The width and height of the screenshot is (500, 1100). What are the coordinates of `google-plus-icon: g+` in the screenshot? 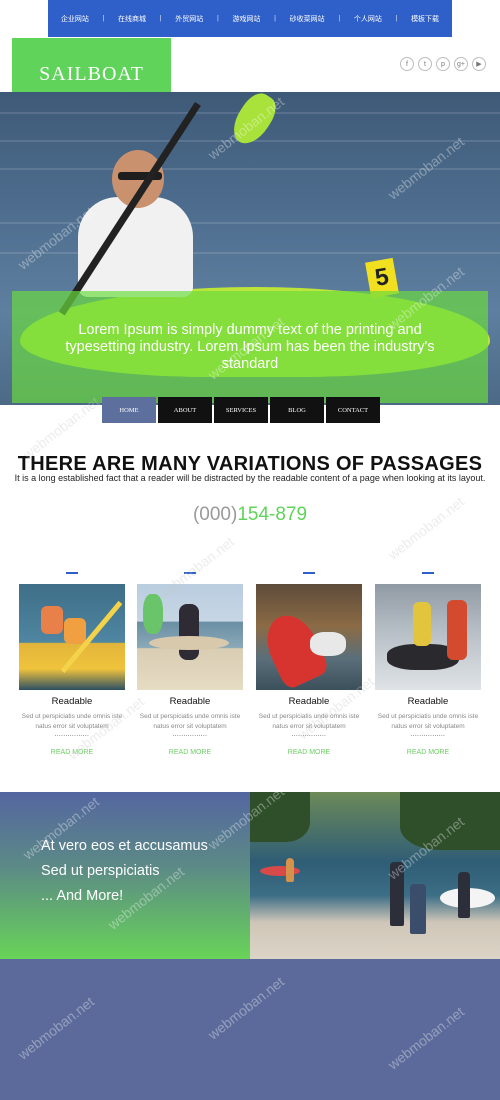 It's located at (461, 64).